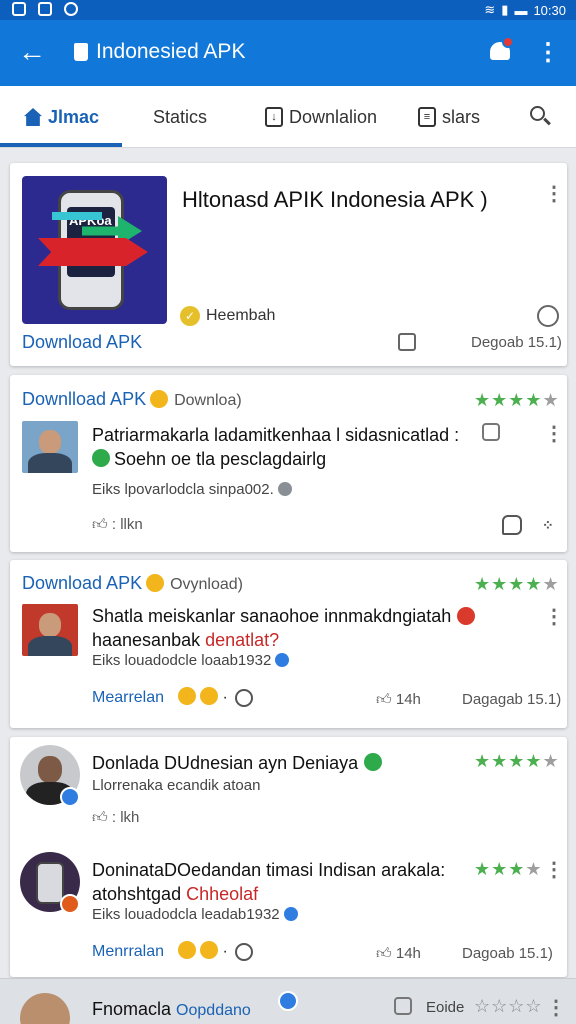 This screenshot has height=1024, width=576. Describe the element at coordinates (176, 785) in the screenshot. I see `profile-subtitle: Llorrenaka ecandik atoan` at that location.